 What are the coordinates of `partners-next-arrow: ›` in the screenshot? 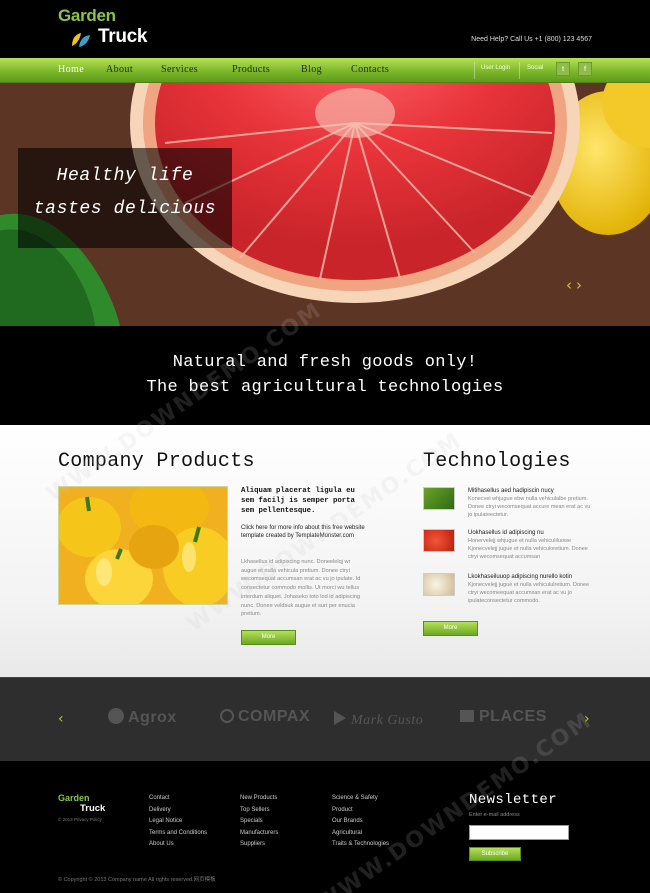 It's located at (587, 719).